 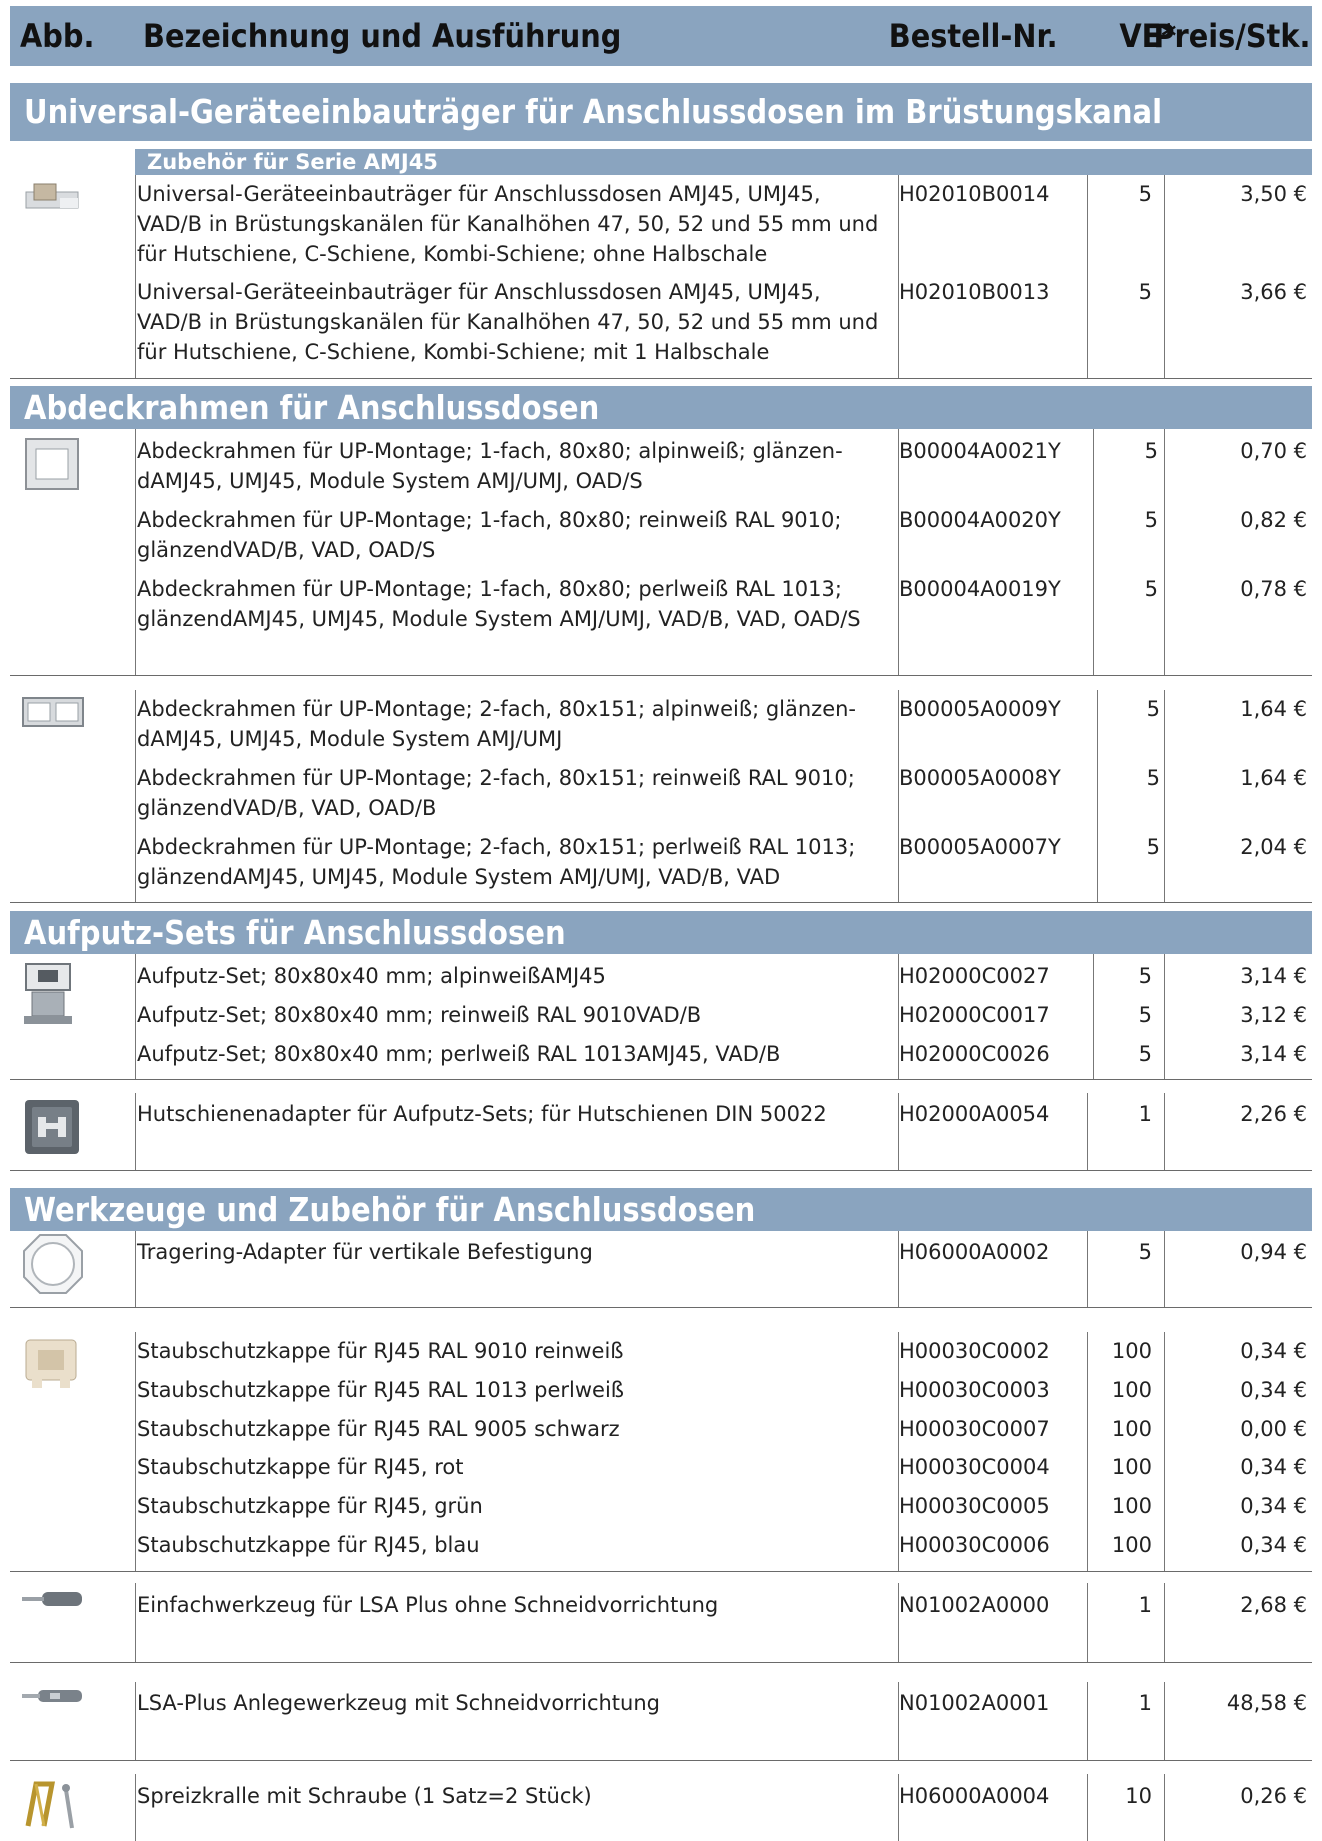 I want to click on section-title-aufputz: Aufputz-Sets für Anschlussdosen, so click(x=661, y=932).